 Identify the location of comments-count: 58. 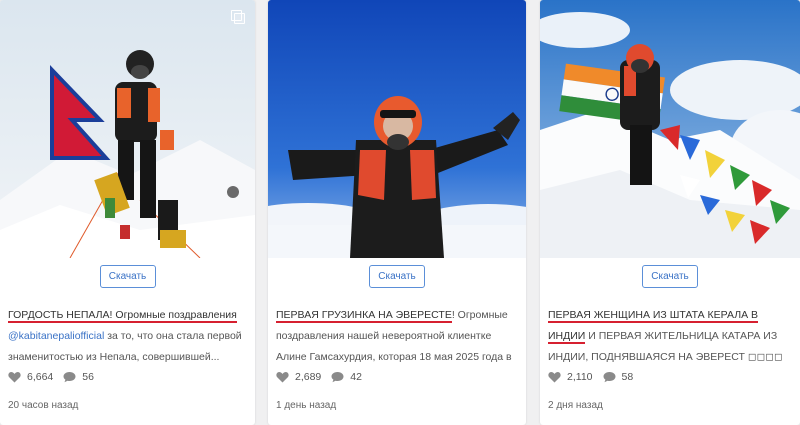
(618, 377).